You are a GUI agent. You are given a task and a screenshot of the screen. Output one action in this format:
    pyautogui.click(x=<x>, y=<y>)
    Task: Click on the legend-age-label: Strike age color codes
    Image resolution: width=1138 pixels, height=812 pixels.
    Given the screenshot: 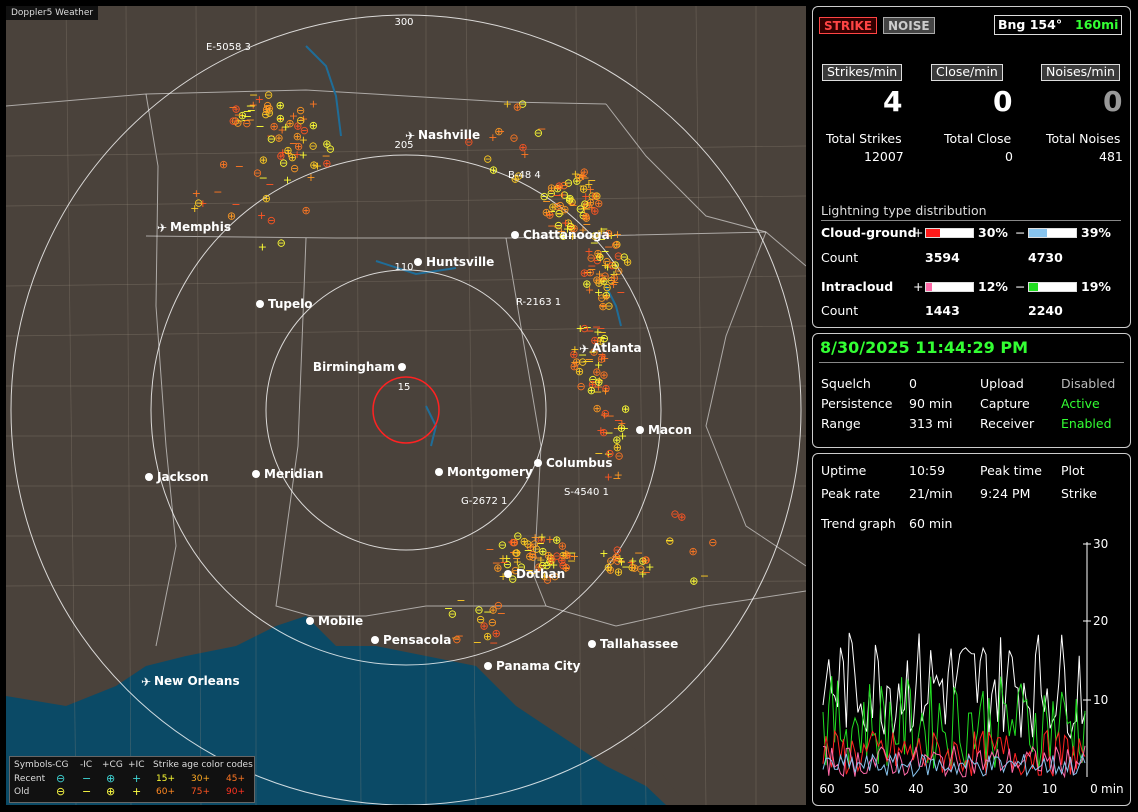 What is the action you would take?
    pyautogui.click(x=203, y=765)
    